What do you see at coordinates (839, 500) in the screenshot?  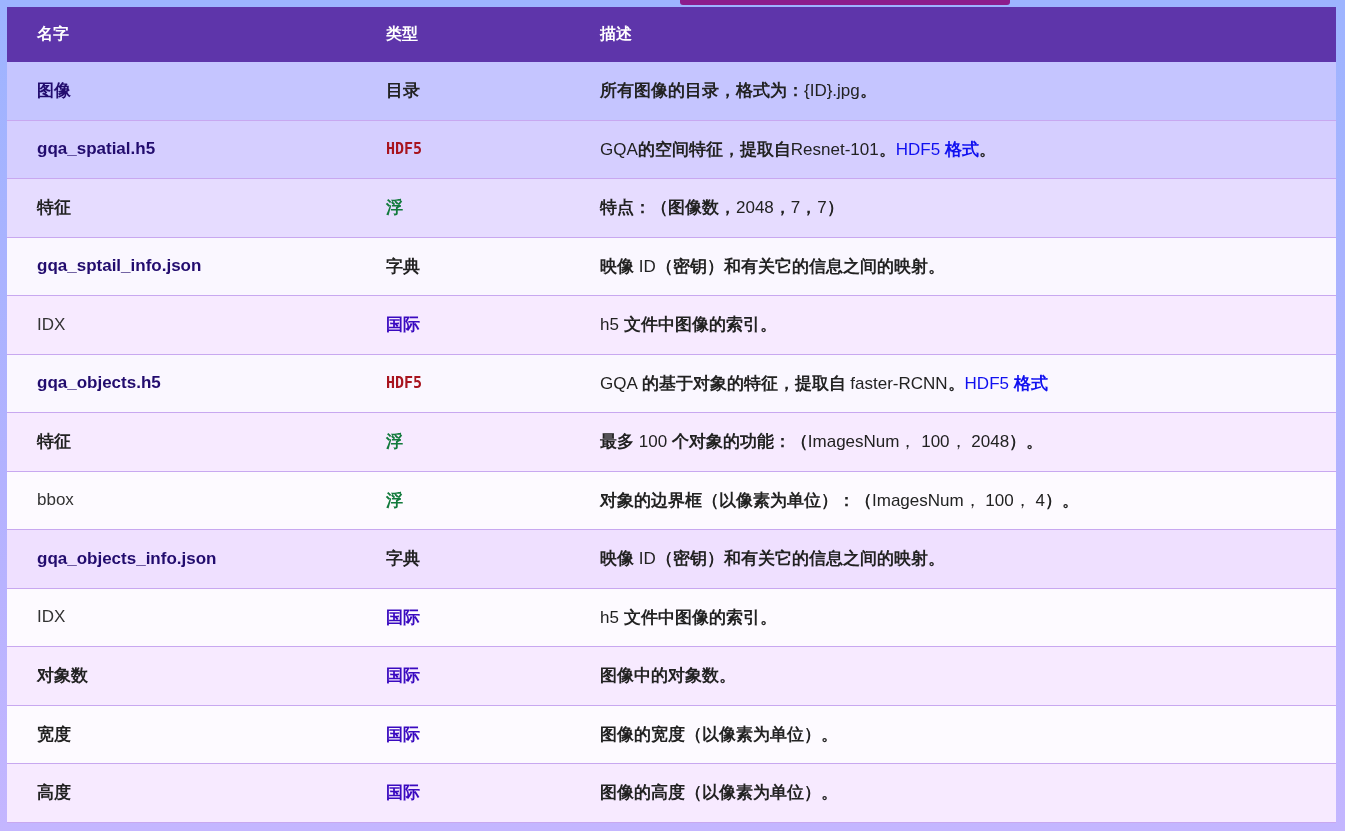 I see `description-text: 对象的边界框（以像素为单位）：（ImagesNum， 100， 4）。` at bounding box center [839, 500].